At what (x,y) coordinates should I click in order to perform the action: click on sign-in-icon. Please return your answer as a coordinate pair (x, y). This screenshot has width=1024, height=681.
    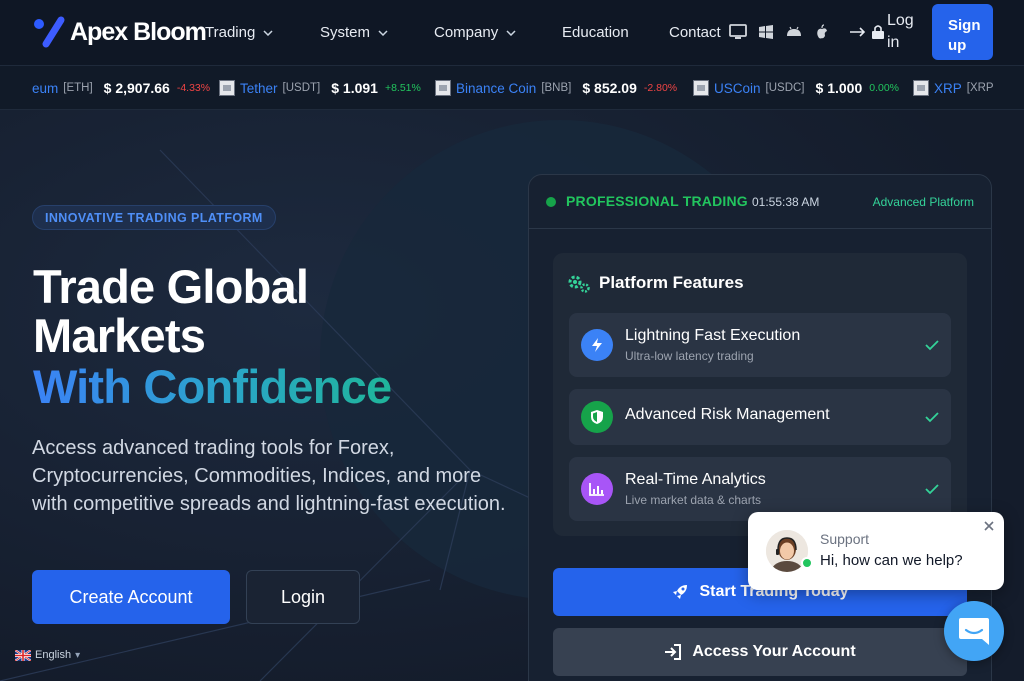
    Looking at the image, I should click on (673, 652).